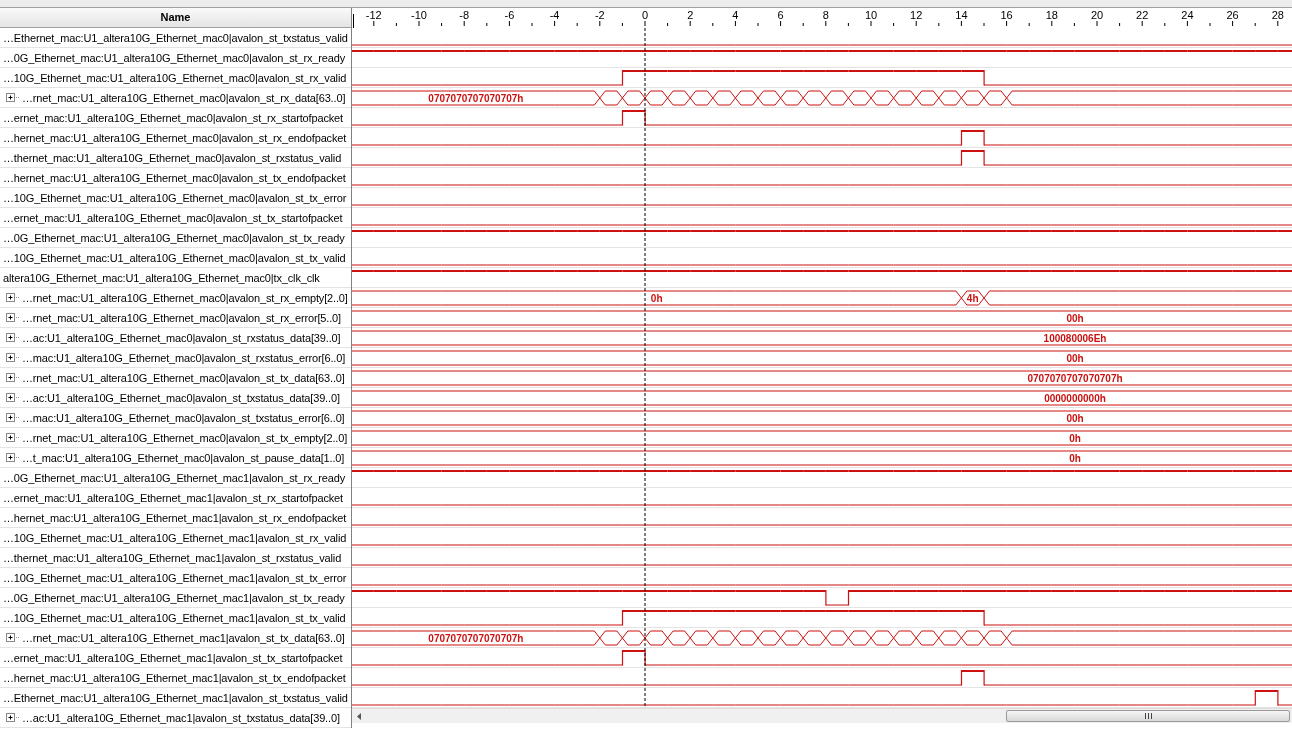 This screenshot has height=730, width=1292. What do you see at coordinates (175, 37) in the screenshot?
I see `signal-name: …Ethernet_mac:U1_altera10G_Ethernet_mac0|avalon_st_txstatus_valid` at bounding box center [175, 37].